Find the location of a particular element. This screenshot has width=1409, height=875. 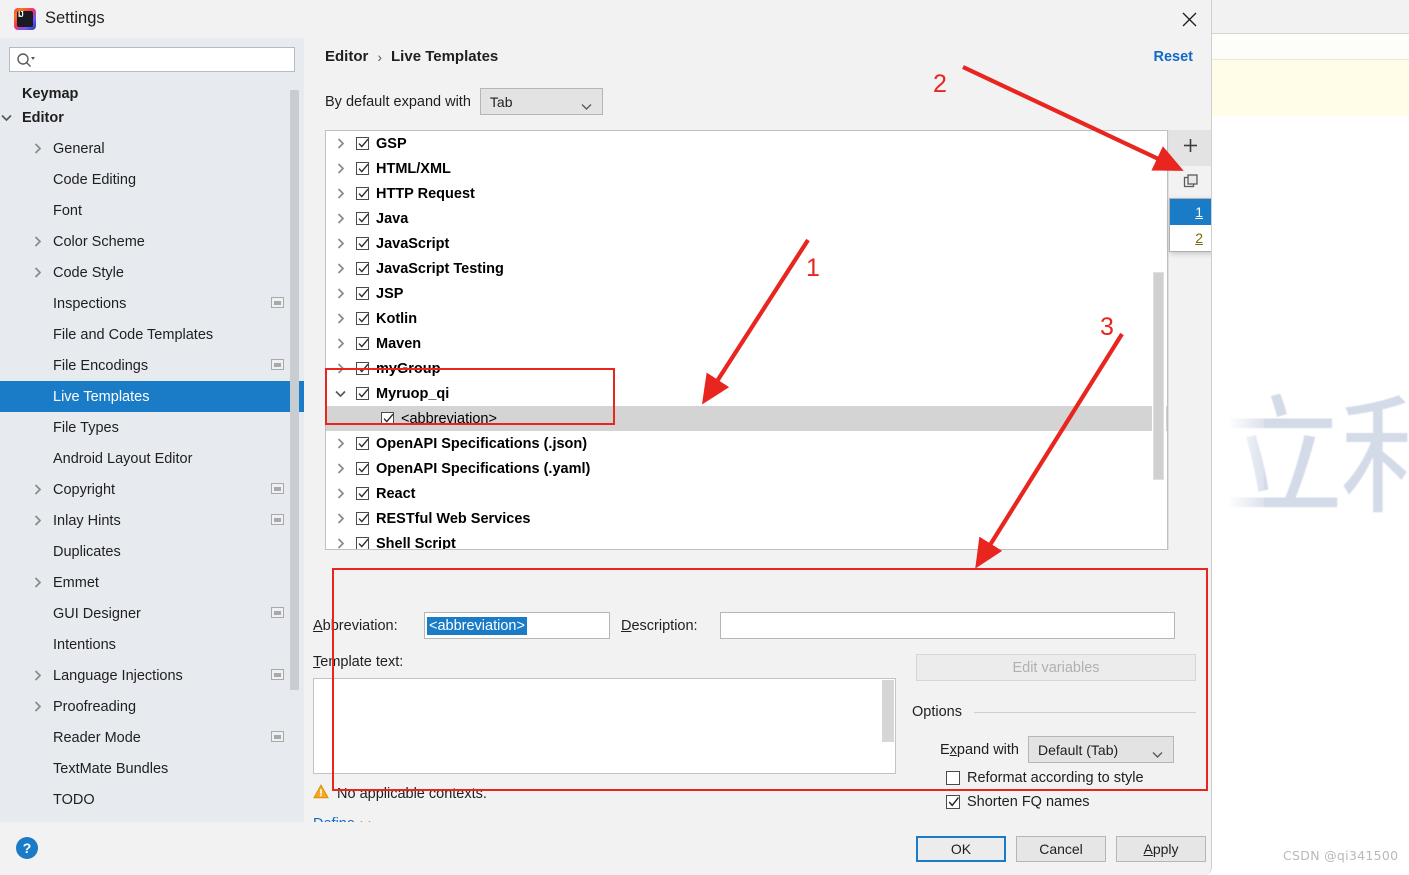

cancel-button: Cancel is located at coordinates (1061, 849).